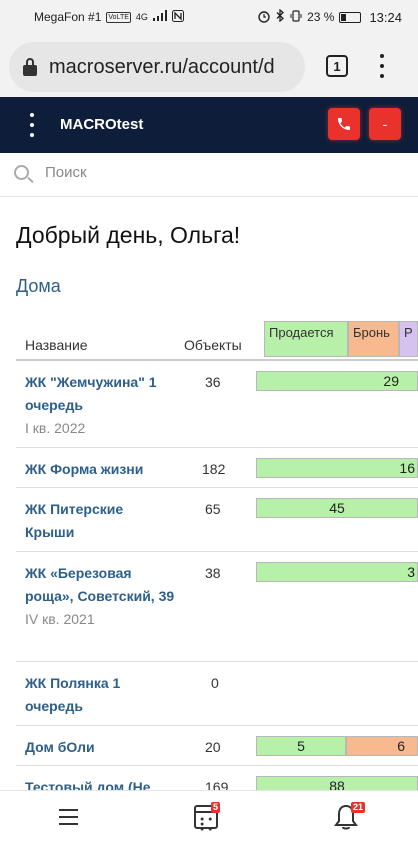 The width and height of the screenshot is (418, 843). Describe the element at coordinates (385, 124) in the screenshot. I see `minus-button: -` at that location.